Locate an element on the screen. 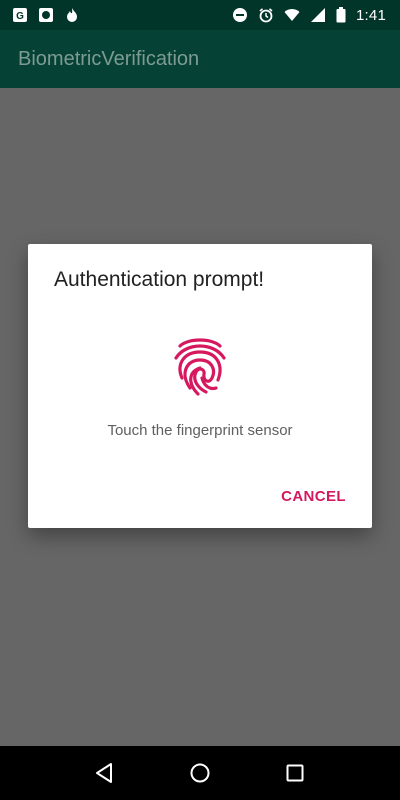  wifi-icon is located at coordinates (292, 15).